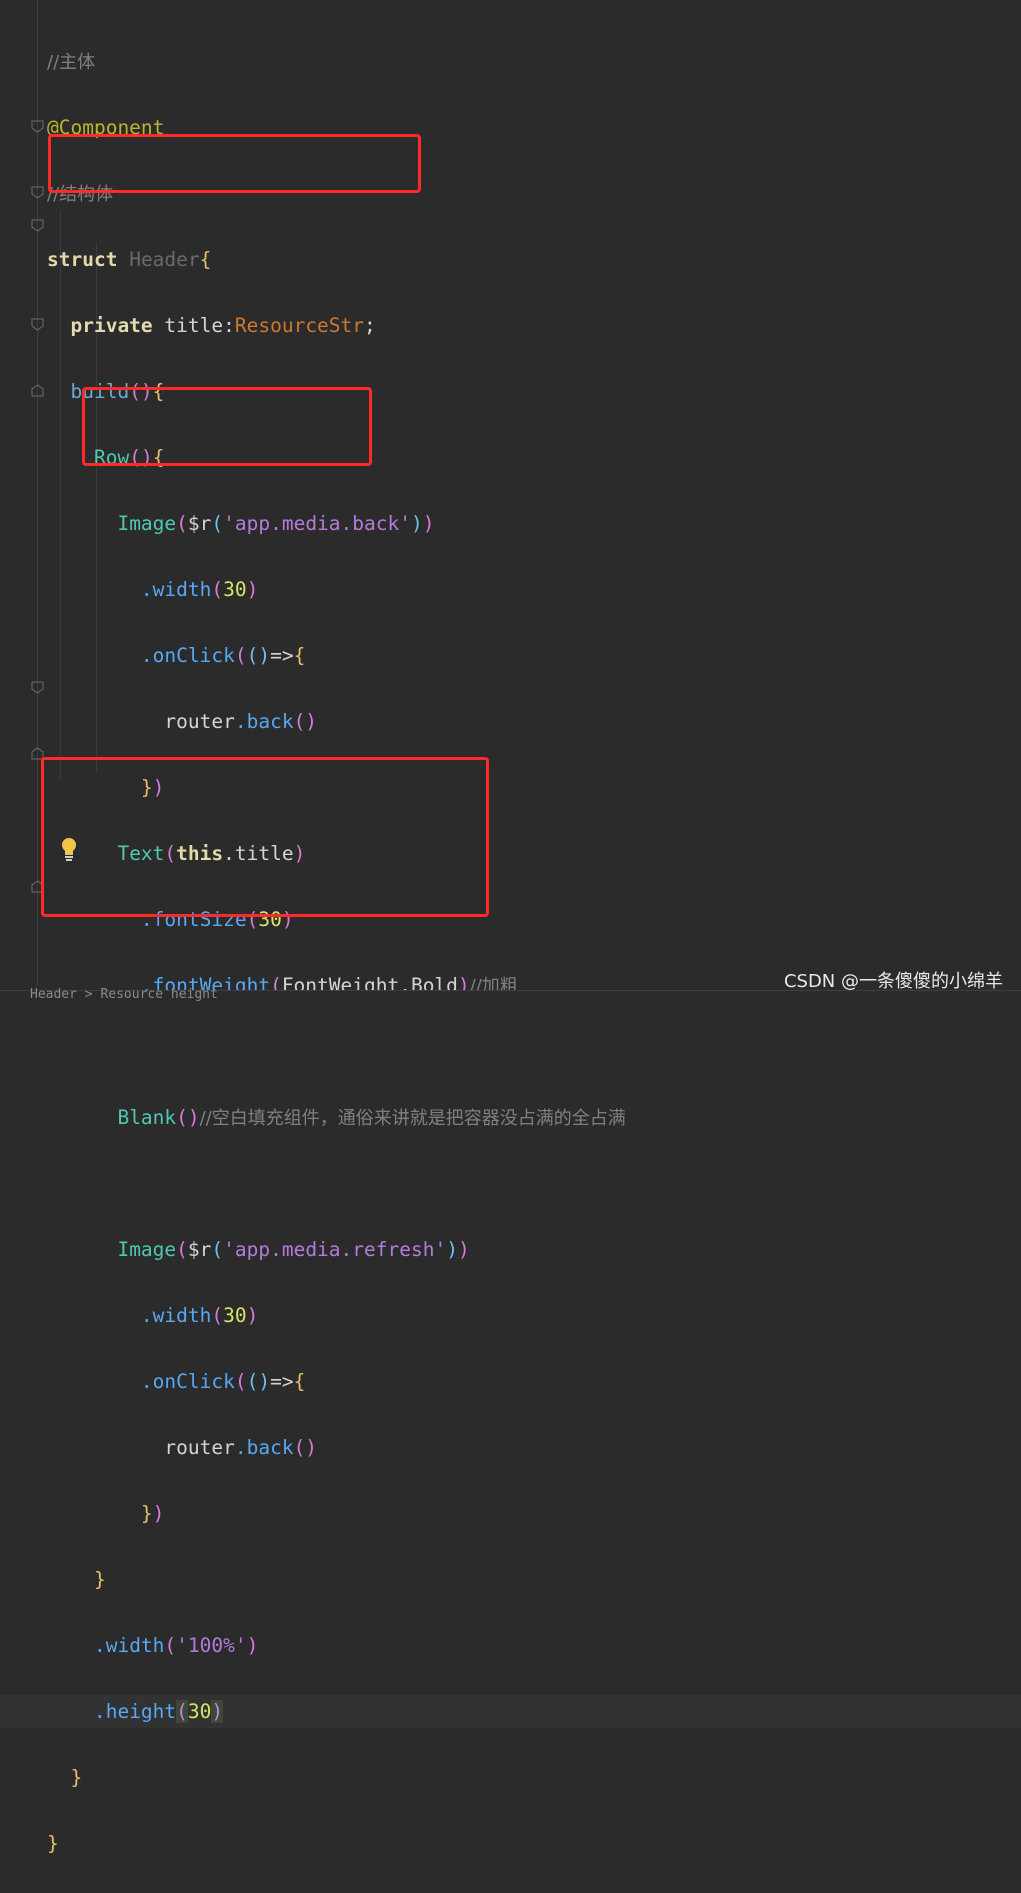  What do you see at coordinates (194, 325) in the screenshot?
I see `identifier: title` at bounding box center [194, 325].